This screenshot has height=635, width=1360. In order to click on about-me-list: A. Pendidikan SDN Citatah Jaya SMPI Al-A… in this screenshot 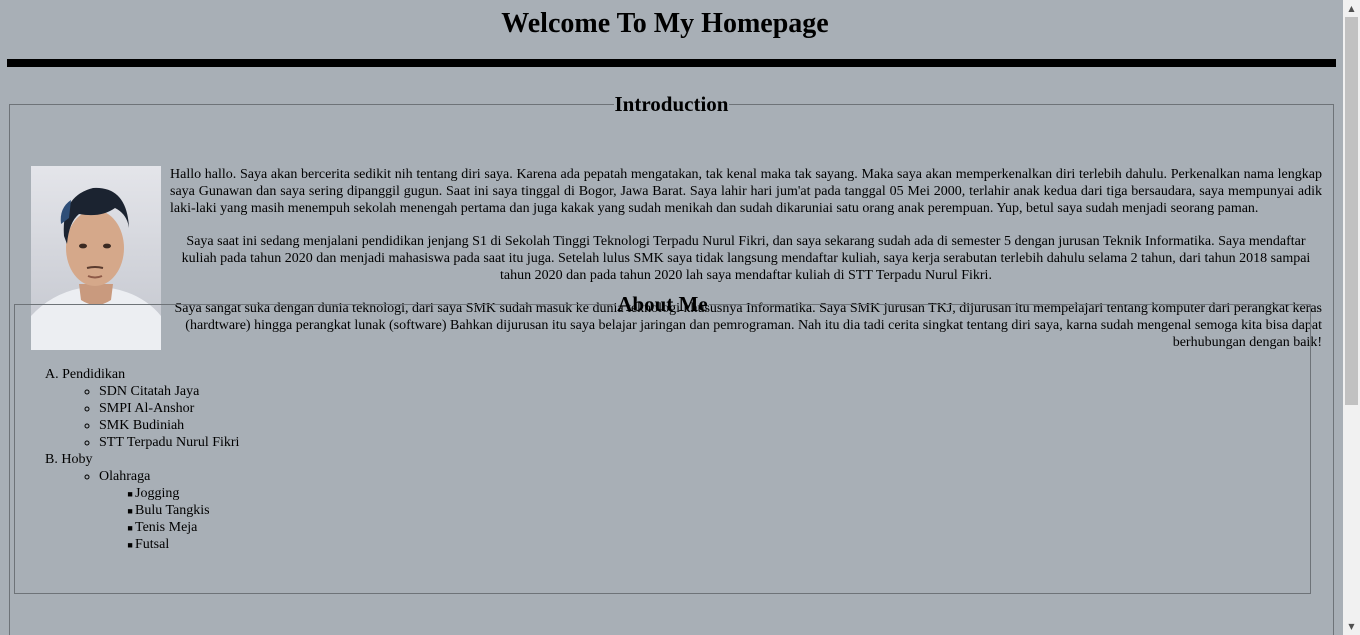, I will do `click(142, 459)`.